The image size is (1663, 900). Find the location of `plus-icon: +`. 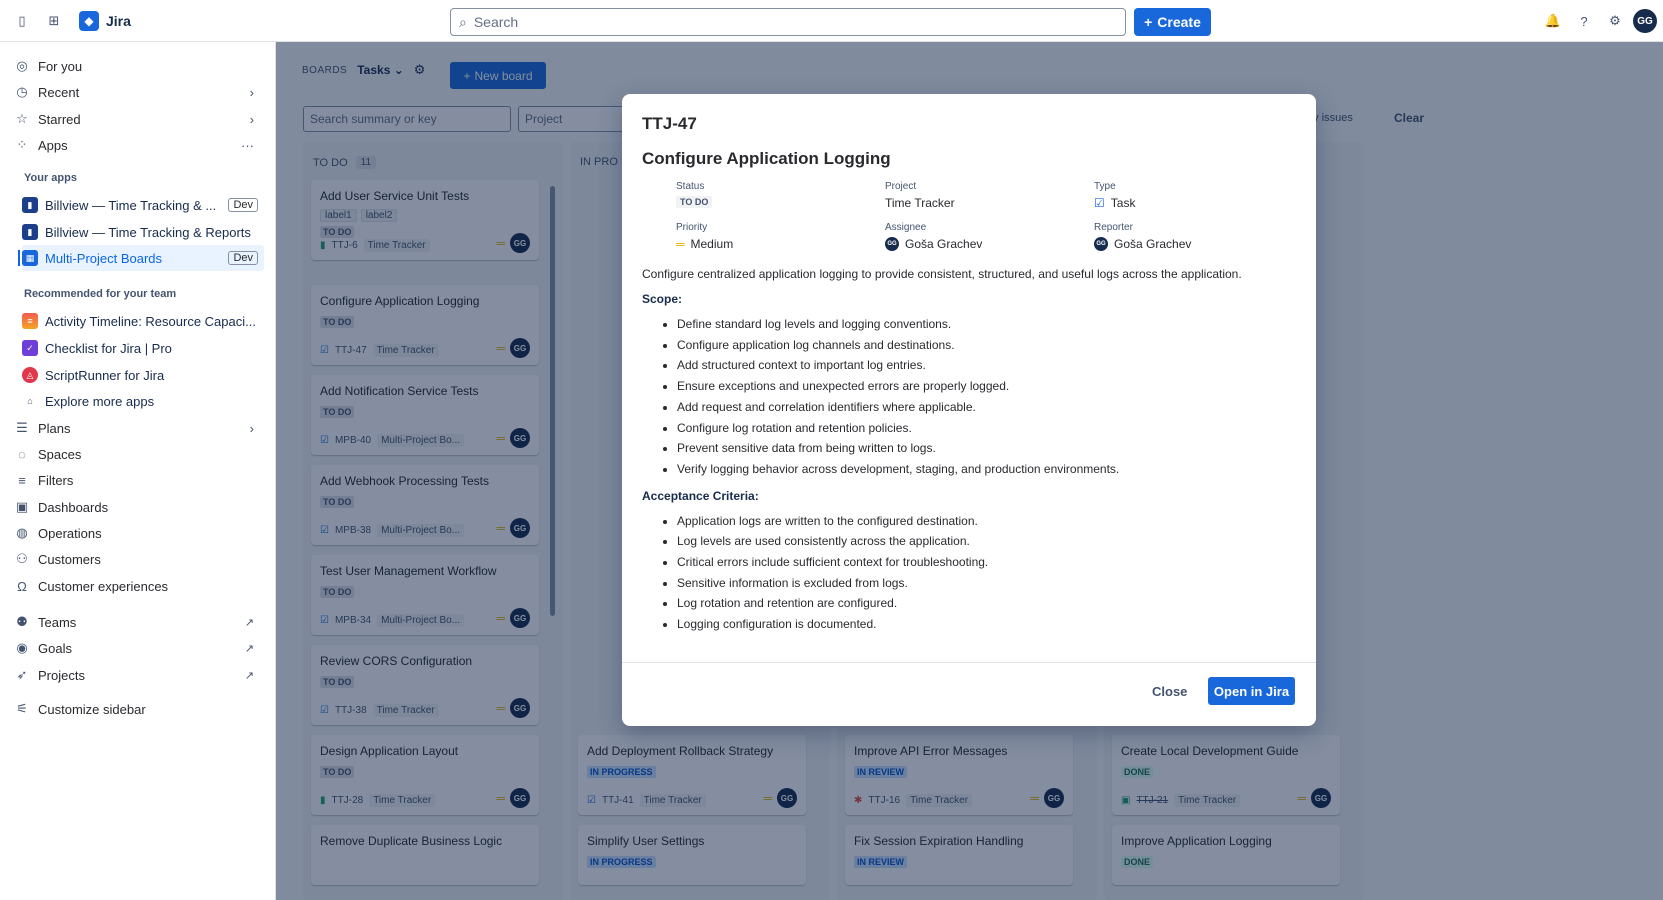

plus-icon: + is located at coordinates (1148, 22).